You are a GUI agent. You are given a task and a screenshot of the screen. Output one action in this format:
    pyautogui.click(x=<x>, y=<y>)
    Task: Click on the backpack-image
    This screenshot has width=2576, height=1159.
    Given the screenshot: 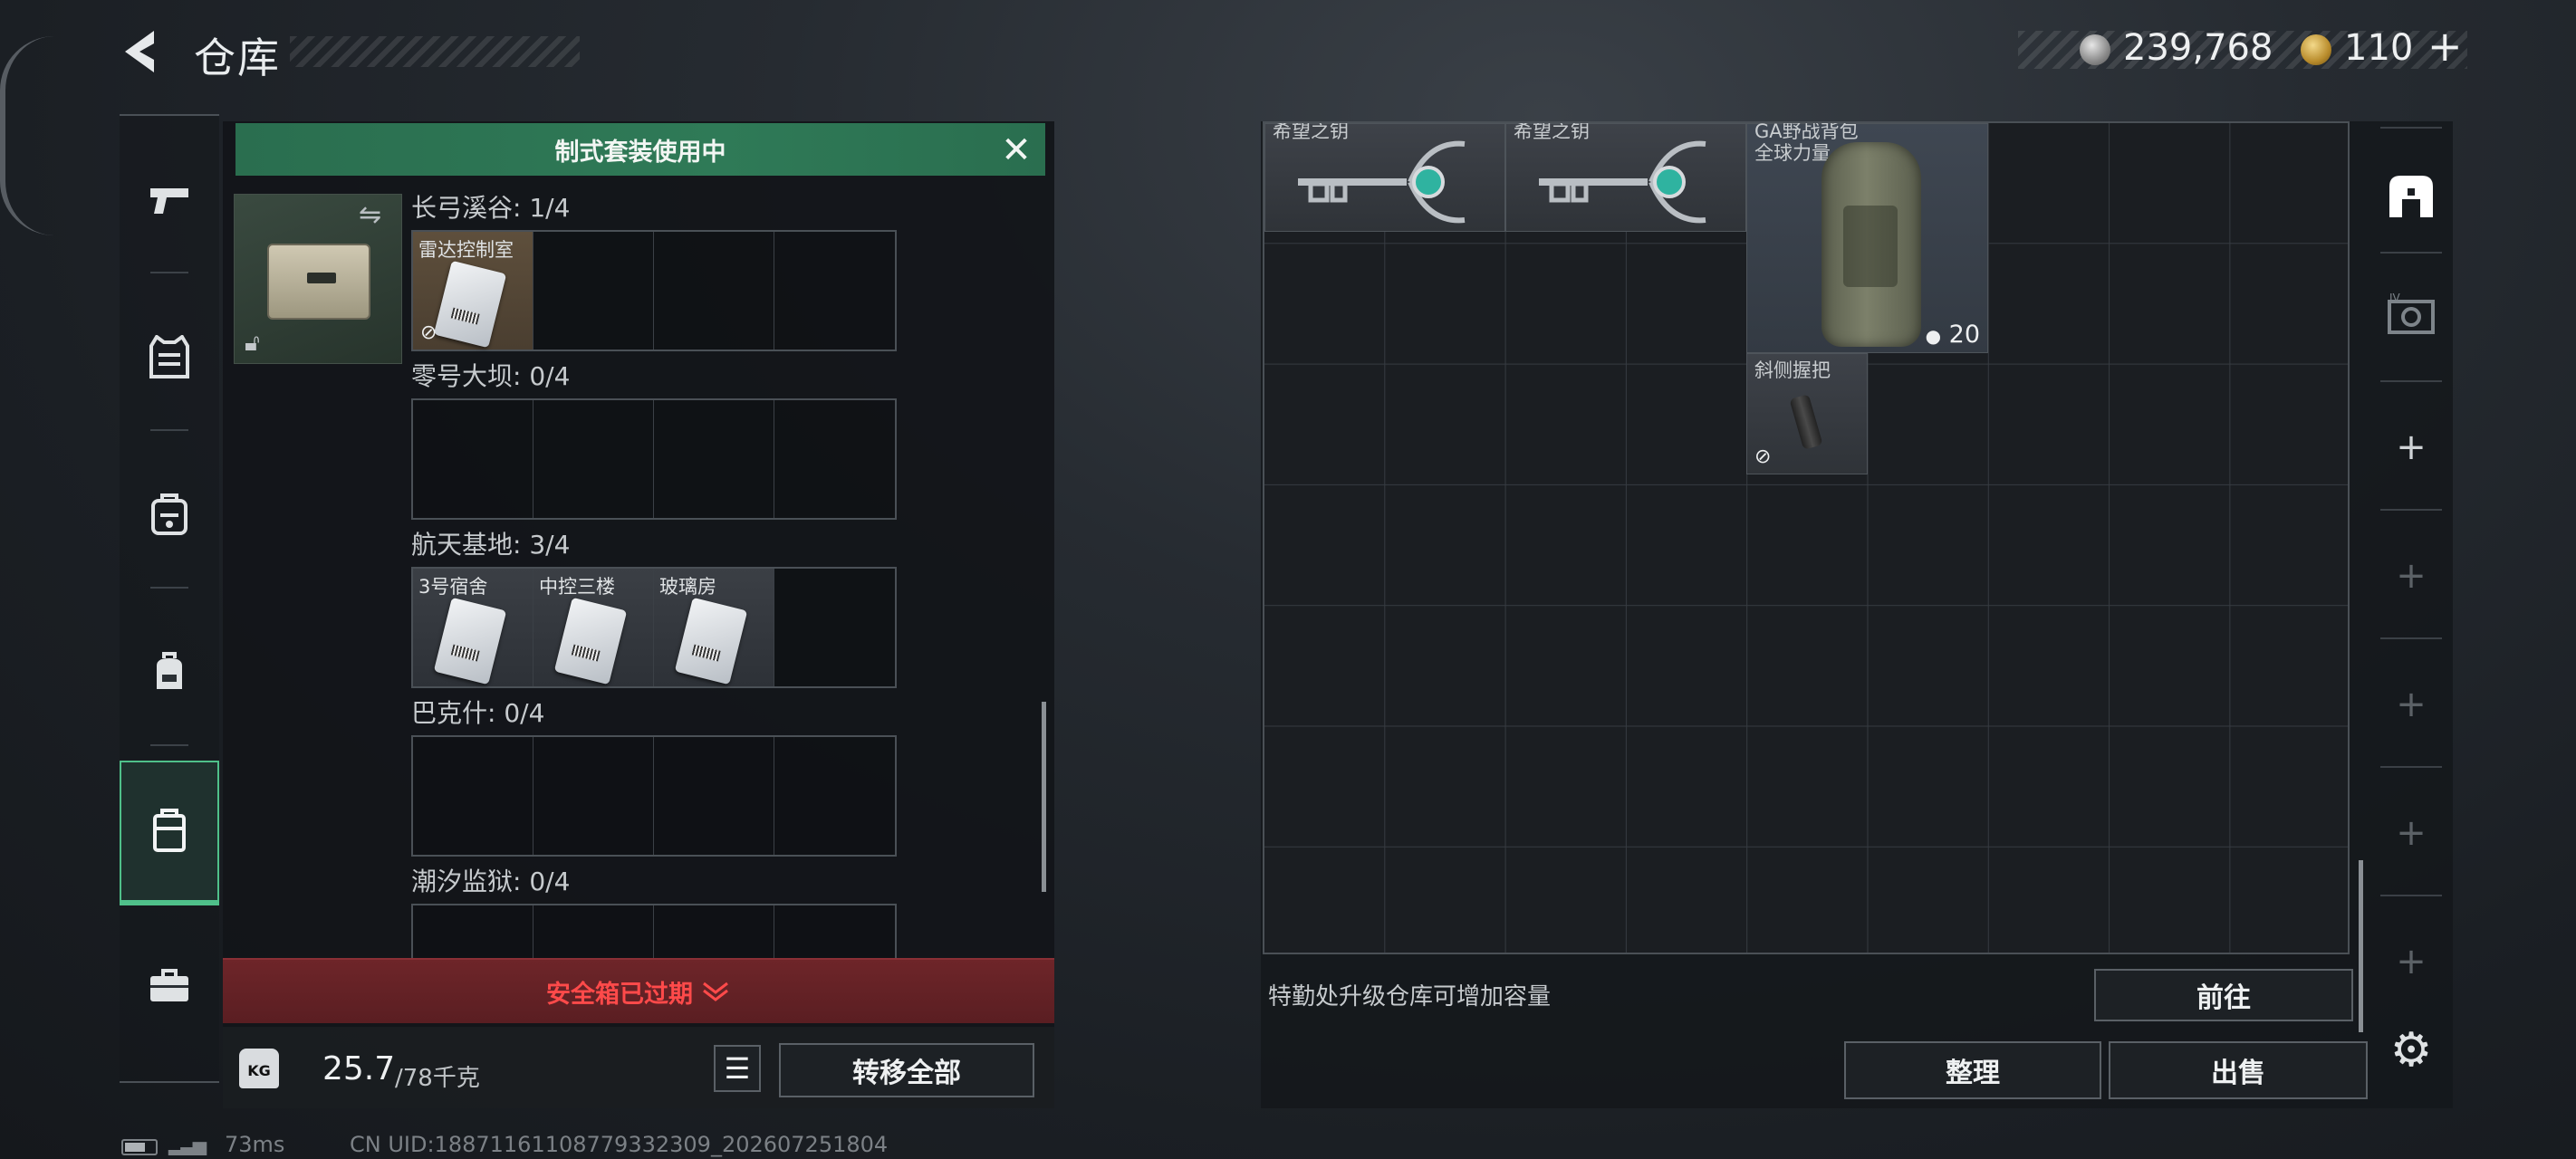 What is the action you would take?
    pyautogui.click(x=1871, y=244)
    